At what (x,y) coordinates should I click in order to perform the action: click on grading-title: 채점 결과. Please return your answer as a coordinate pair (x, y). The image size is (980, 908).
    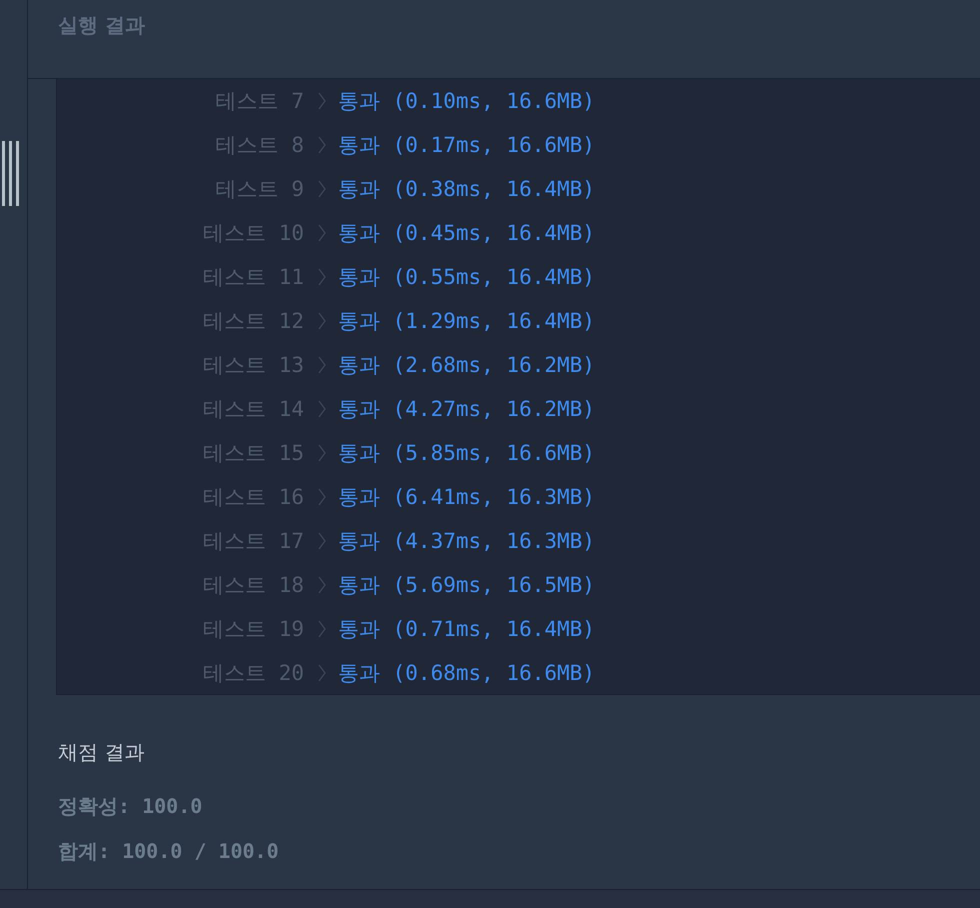
    Looking at the image, I should click on (102, 752).